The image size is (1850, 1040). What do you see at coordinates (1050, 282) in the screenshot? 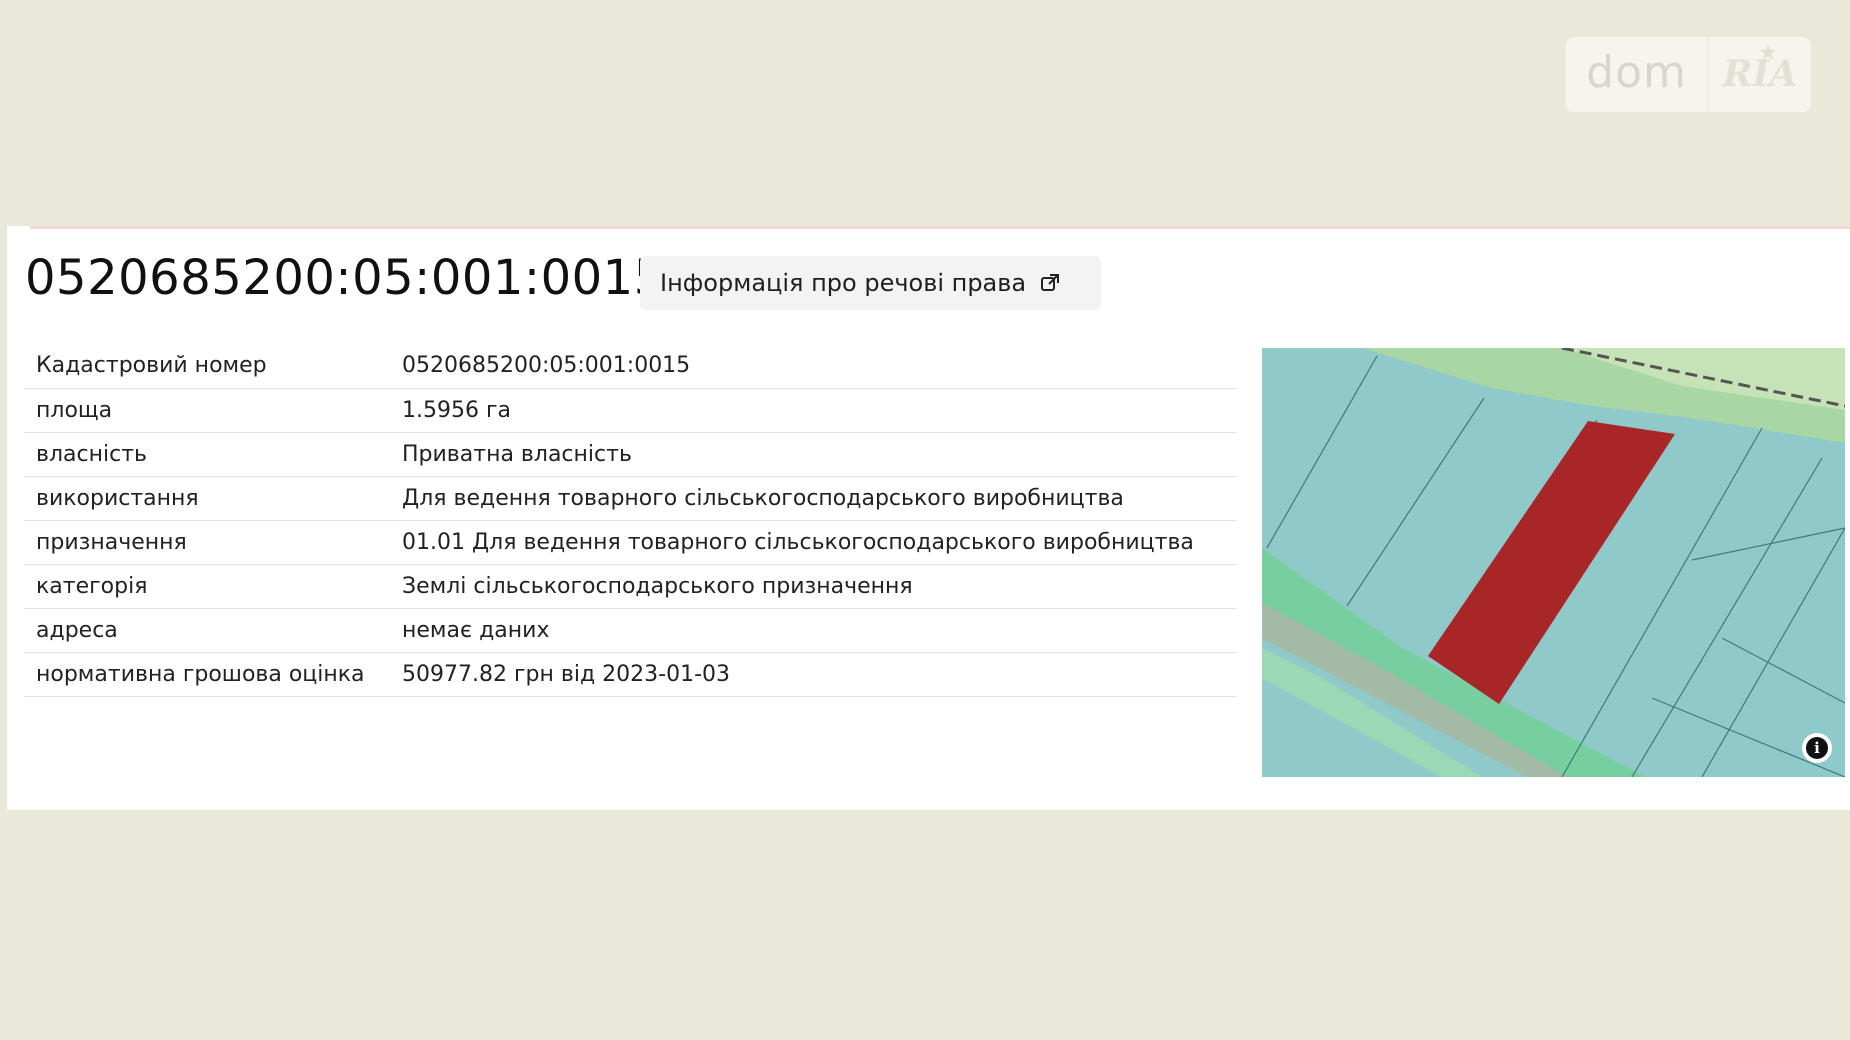
I see `external-link-icon` at bounding box center [1050, 282].